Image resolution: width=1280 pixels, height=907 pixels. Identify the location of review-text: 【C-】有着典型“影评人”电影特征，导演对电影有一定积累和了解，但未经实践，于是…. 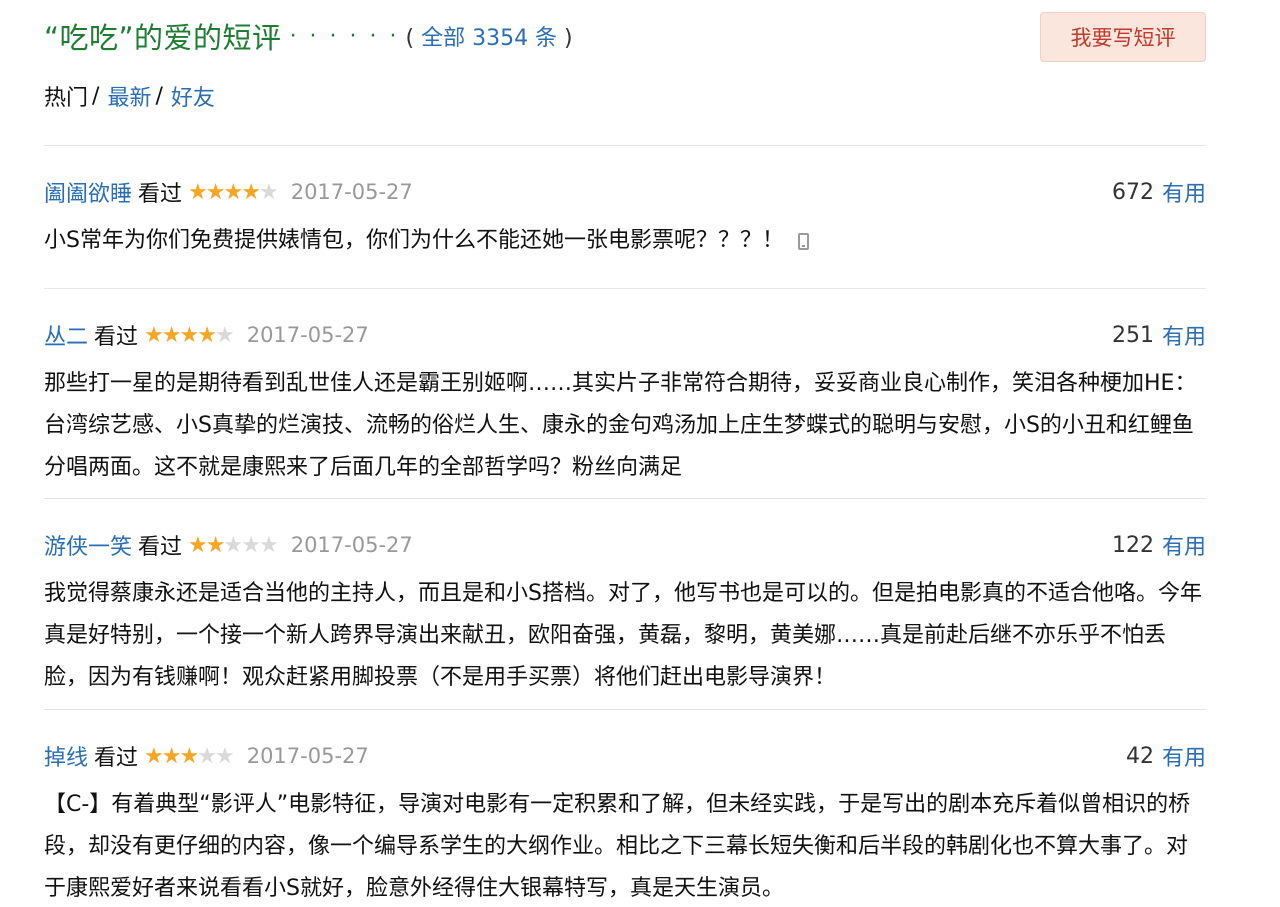
(617, 846).